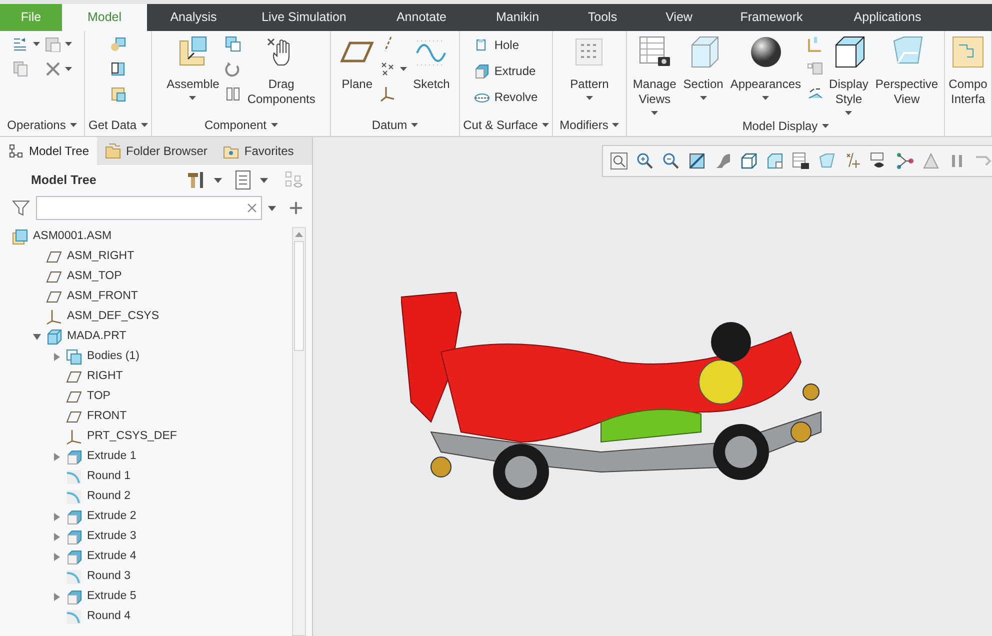 This screenshot has width=992, height=636. What do you see at coordinates (357, 63) in the screenshot?
I see `ribbon-button: Plane` at bounding box center [357, 63].